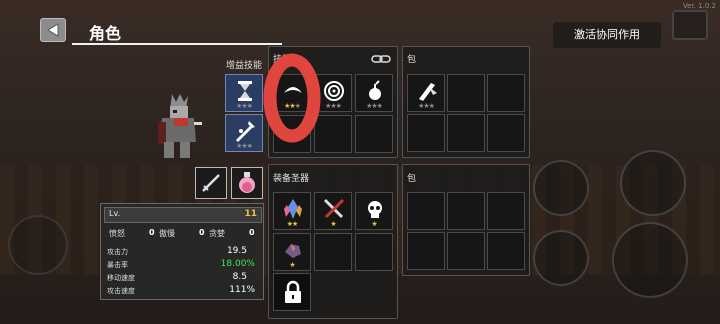  What do you see at coordinates (217, 233) in the screenshot?
I see `greed-label: 贪婪` at bounding box center [217, 233].